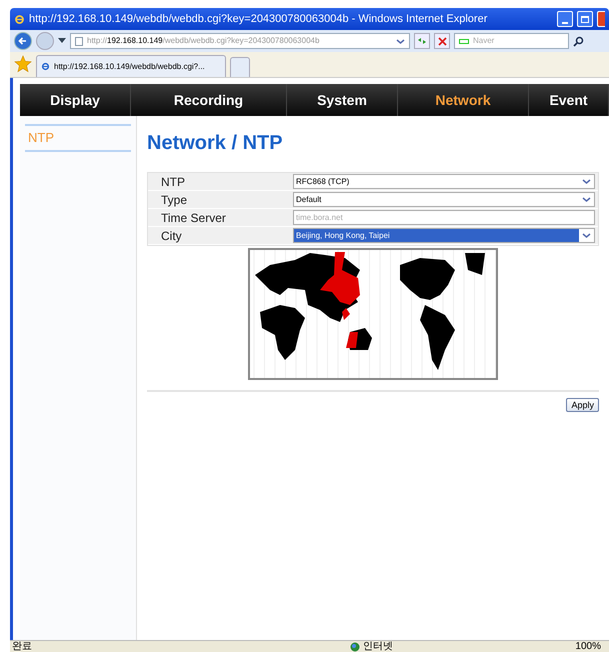  Describe the element at coordinates (582, 405) in the screenshot. I see `apply-button: Apply` at that location.